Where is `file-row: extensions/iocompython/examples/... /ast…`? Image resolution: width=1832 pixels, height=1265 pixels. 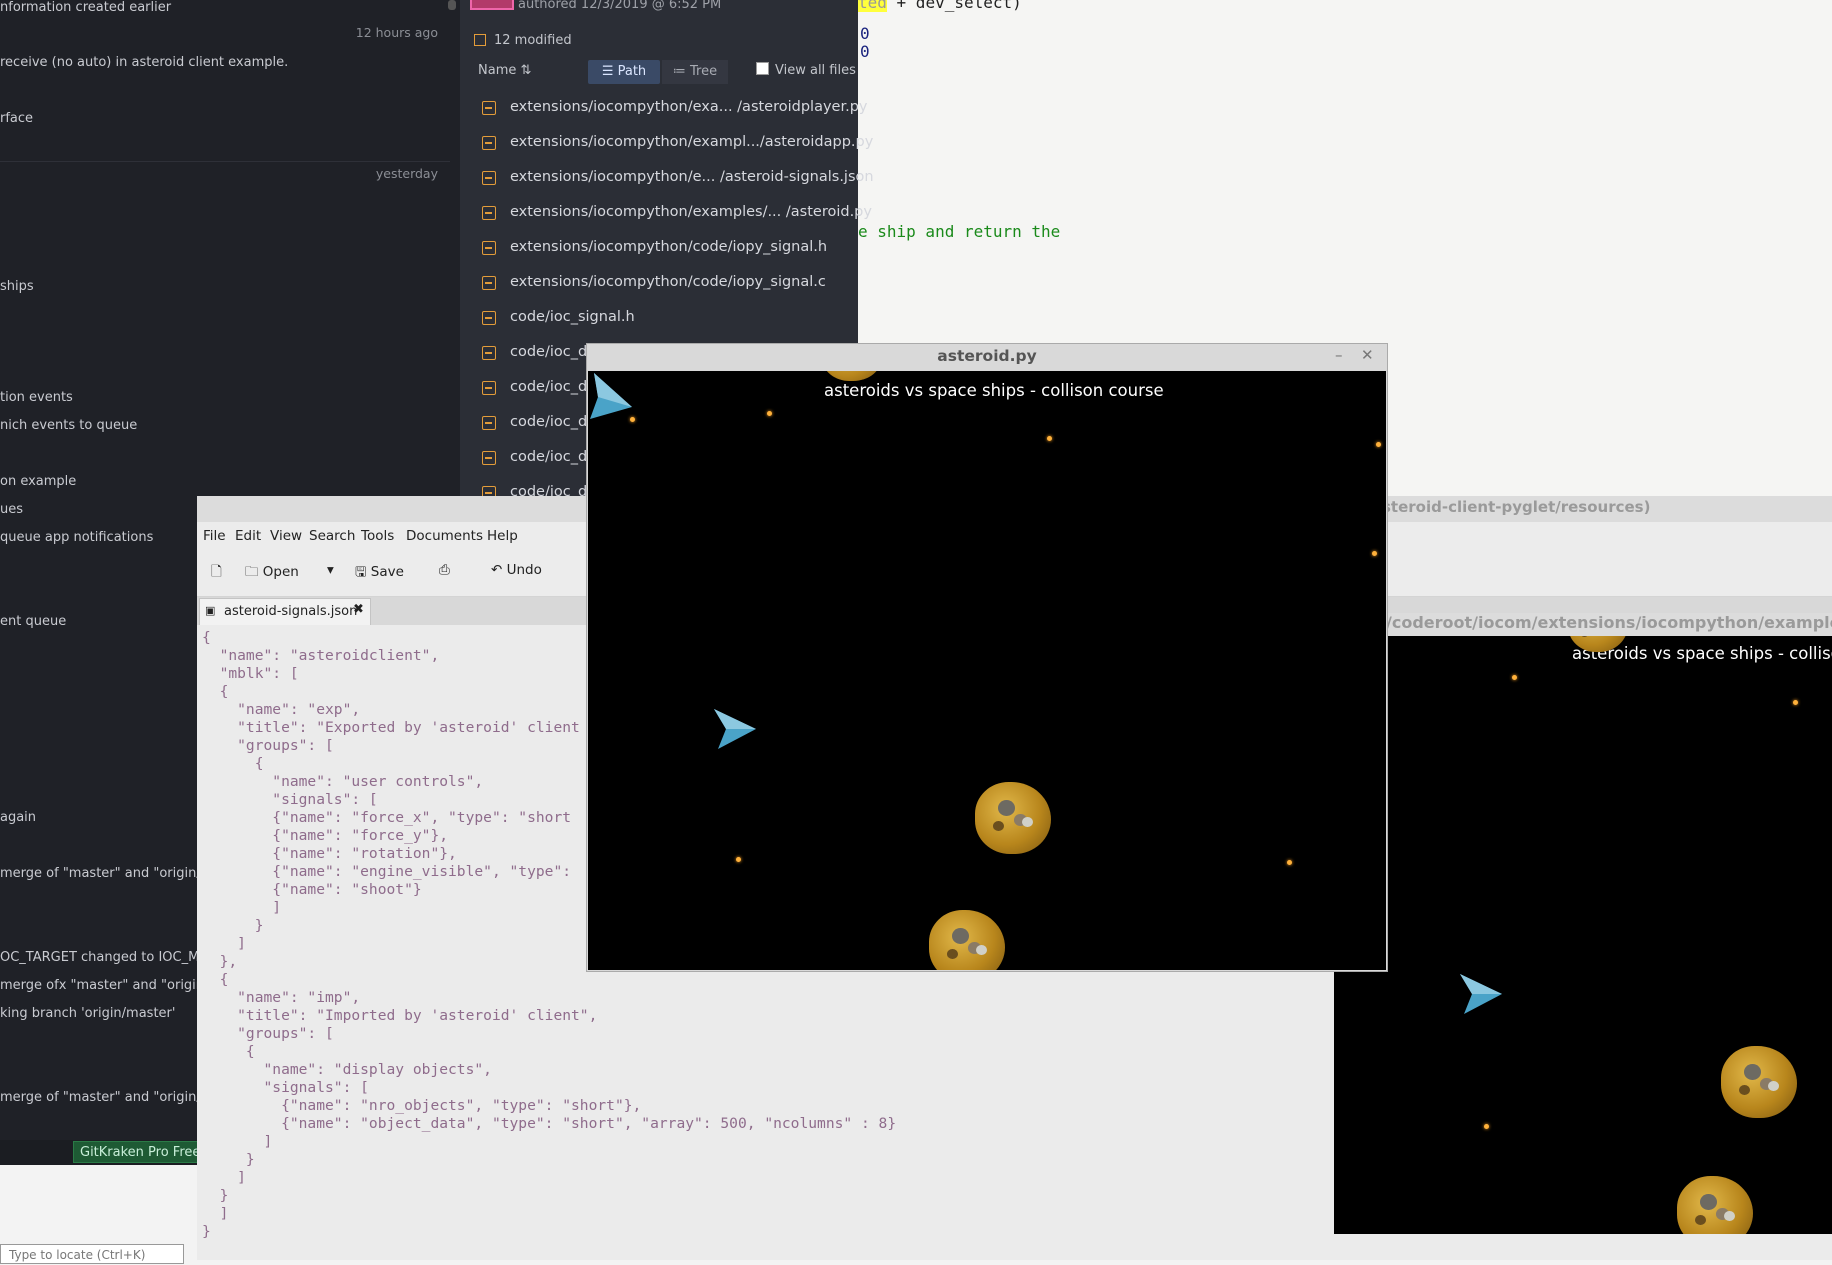 file-row: extensions/iocompython/examples/... /ast… is located at coordinates (673, 213).